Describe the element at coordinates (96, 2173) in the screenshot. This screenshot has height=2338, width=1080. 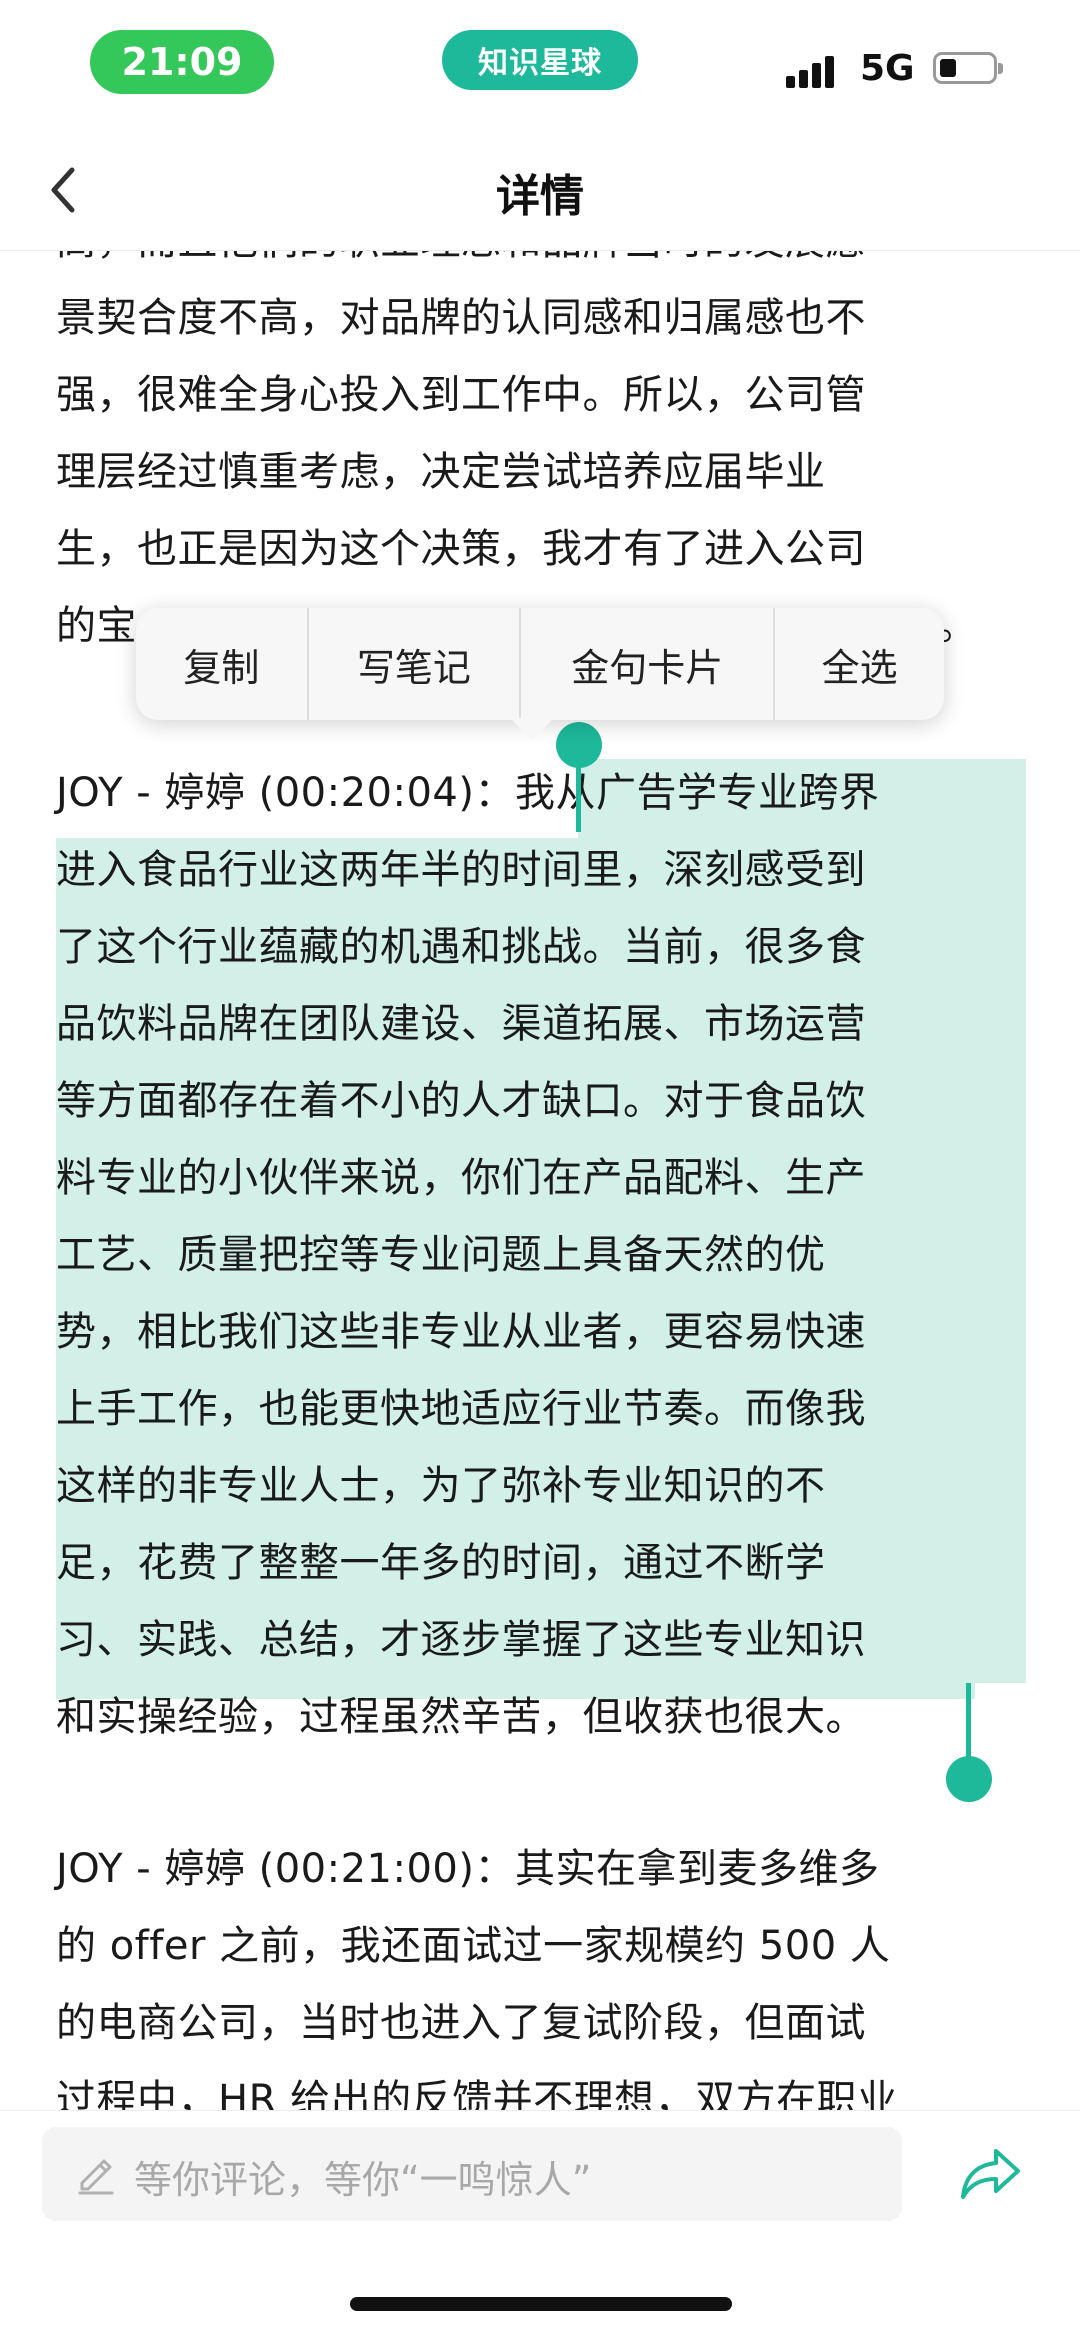
I see `pen-icon` at that location.